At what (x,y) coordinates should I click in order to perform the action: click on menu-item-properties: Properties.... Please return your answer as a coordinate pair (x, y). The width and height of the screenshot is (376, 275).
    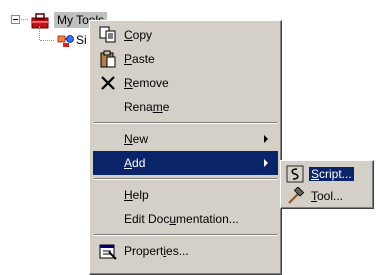
    Looking at the image, I should click on (185, 251).